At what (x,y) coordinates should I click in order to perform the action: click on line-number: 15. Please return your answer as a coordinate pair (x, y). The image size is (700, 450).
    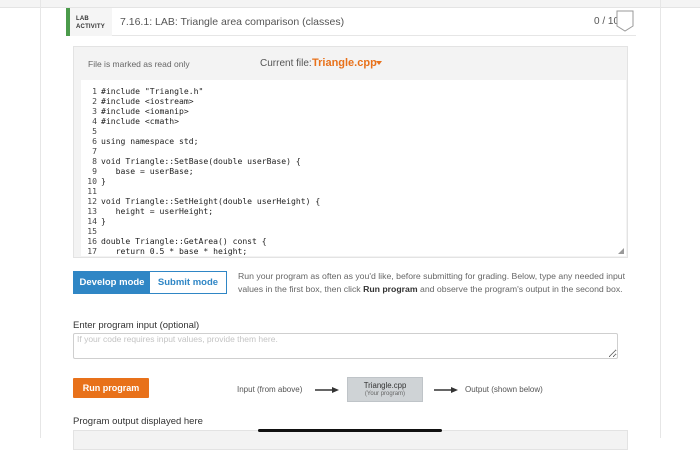
    Looking at the image, I should click on (89, 231).